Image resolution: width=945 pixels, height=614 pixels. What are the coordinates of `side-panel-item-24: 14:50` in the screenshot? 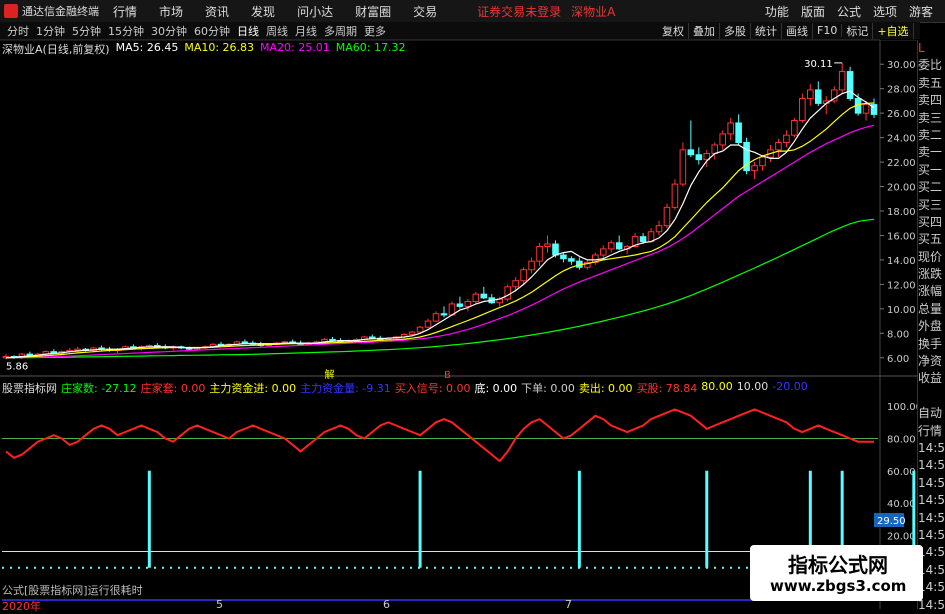 It's located at (931, 465).